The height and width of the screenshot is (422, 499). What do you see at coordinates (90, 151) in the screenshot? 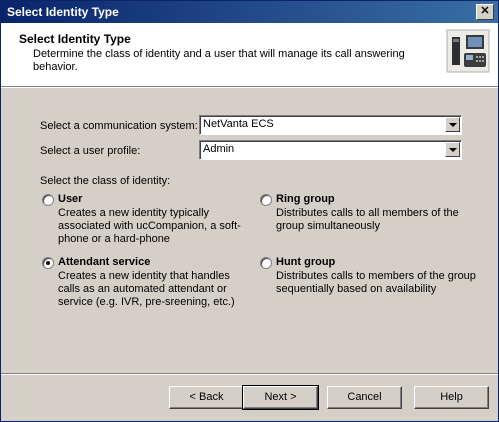
I see `profile-label: Select a user profile:` at bounding box center [90, 151].